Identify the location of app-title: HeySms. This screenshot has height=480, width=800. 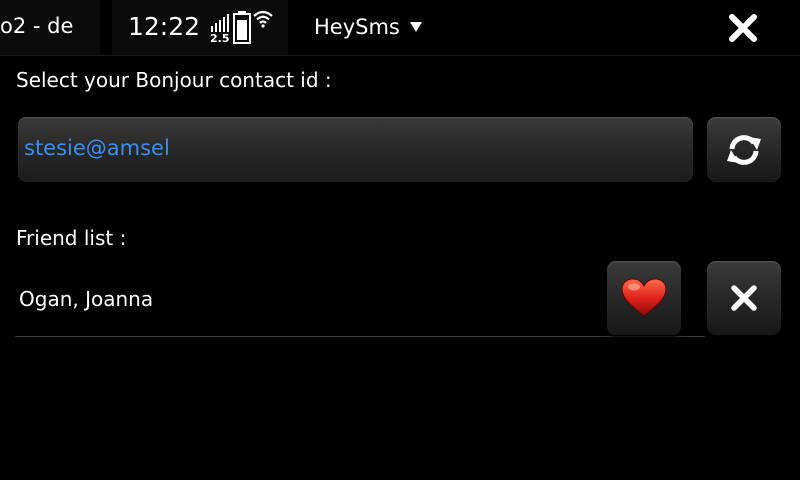
(357, 27).